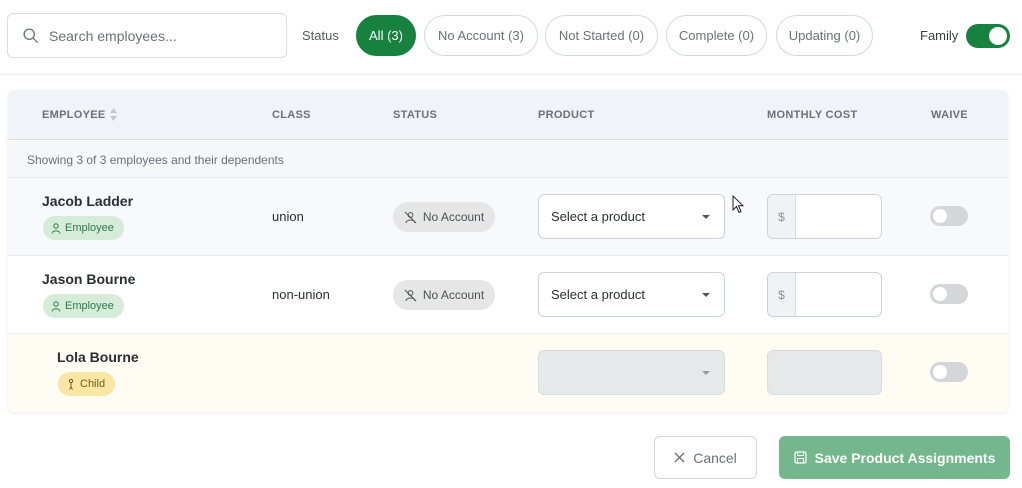  I want to click on column-header-product: PRODUCT, so click(566, 115).